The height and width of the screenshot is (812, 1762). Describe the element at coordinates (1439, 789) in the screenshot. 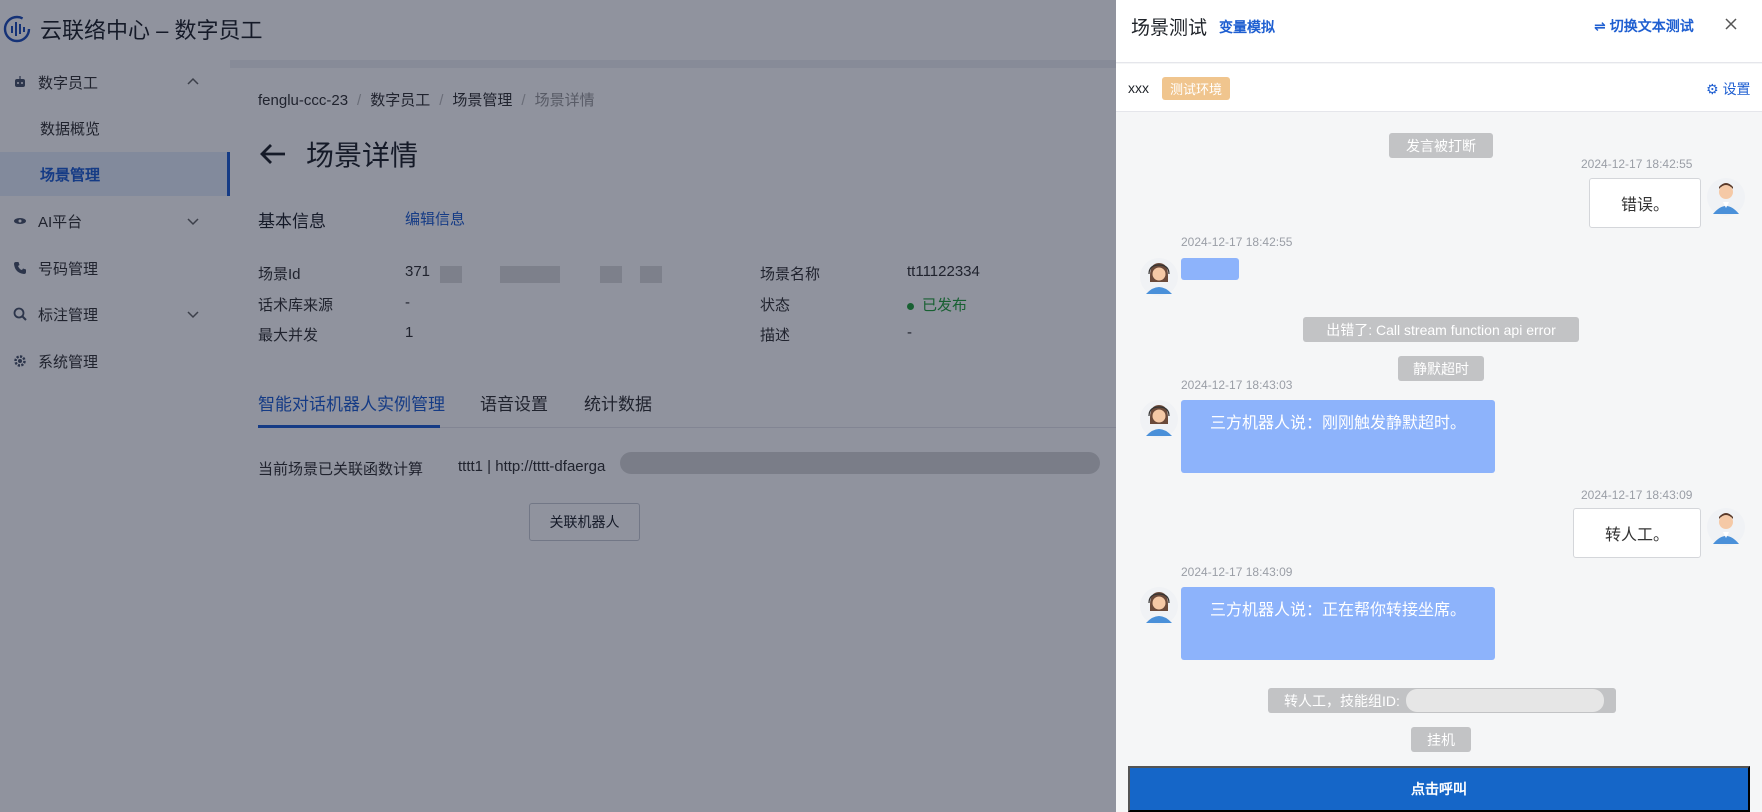

I see `call-button: 点击呼叫` at that location.